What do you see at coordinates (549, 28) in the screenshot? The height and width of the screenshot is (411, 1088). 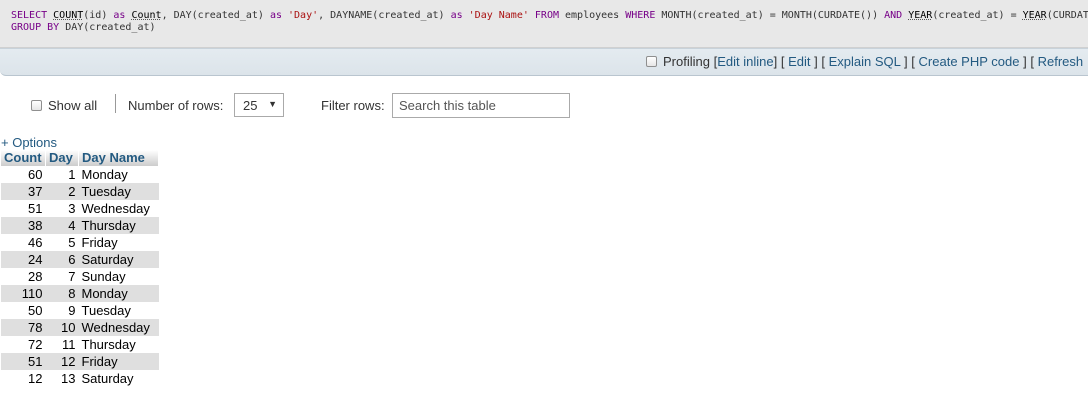 I see `sql-line-2: GROUP BY DAY(created_at)` at bounding box center [549, 28].